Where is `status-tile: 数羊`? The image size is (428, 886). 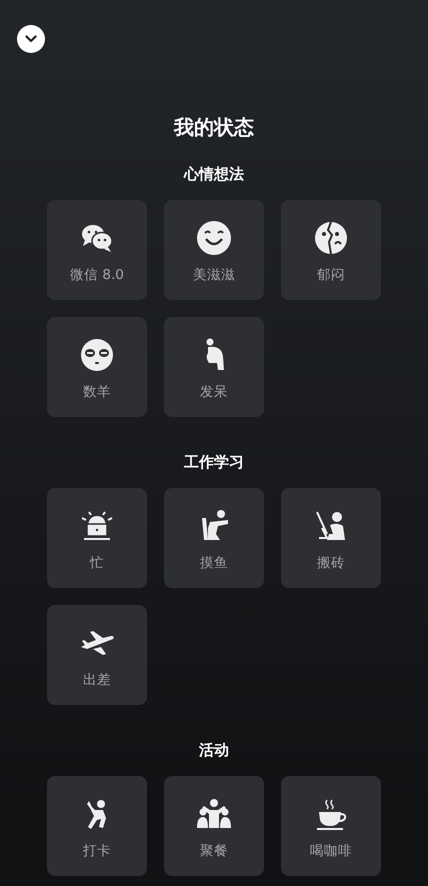
status-tile: 数羊 is located at coordinates (97, 367).